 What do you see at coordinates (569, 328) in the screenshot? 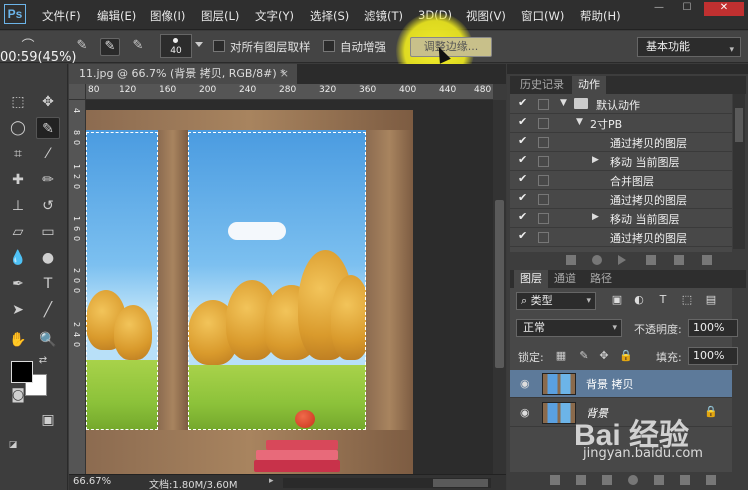
I see `blend-mode-select: 正常 ▾` at bounding box center [569, 328].